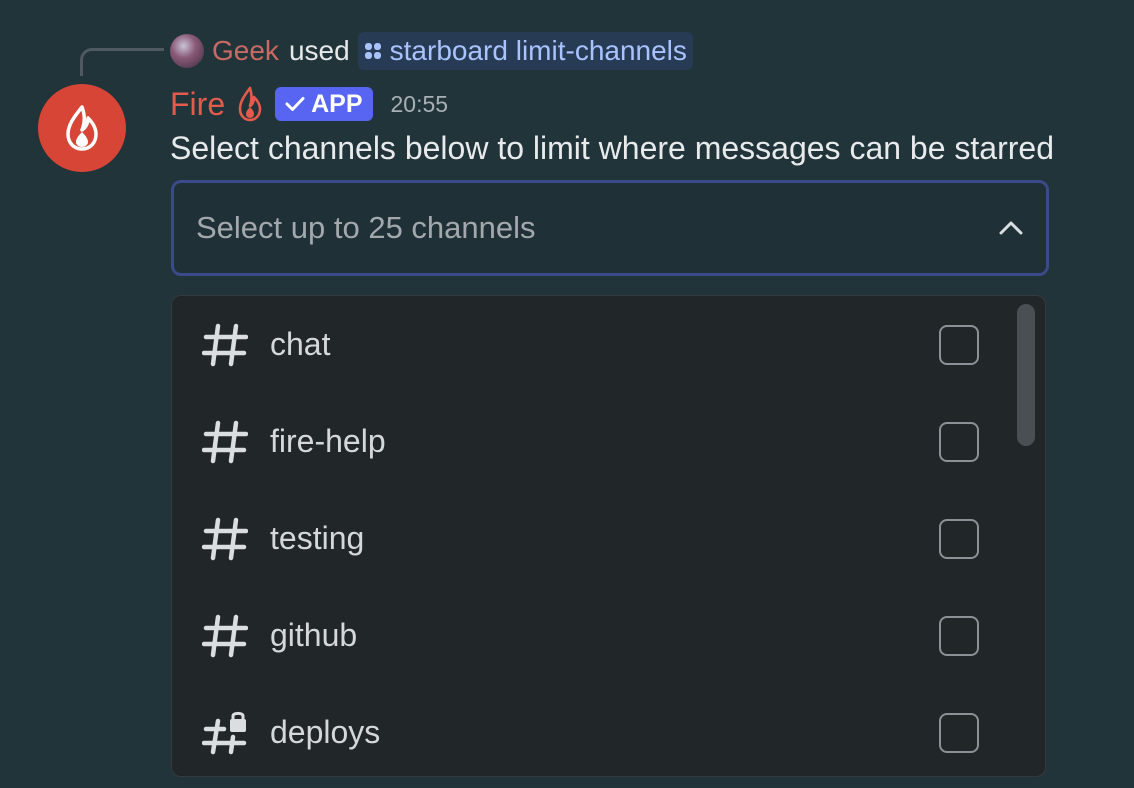 The width and height of the screenshot is (1134, 788). What do you see at coordinates (325, 732) in the screenshot?
I see `option-label: deploys` at bounding box center [325, 732].